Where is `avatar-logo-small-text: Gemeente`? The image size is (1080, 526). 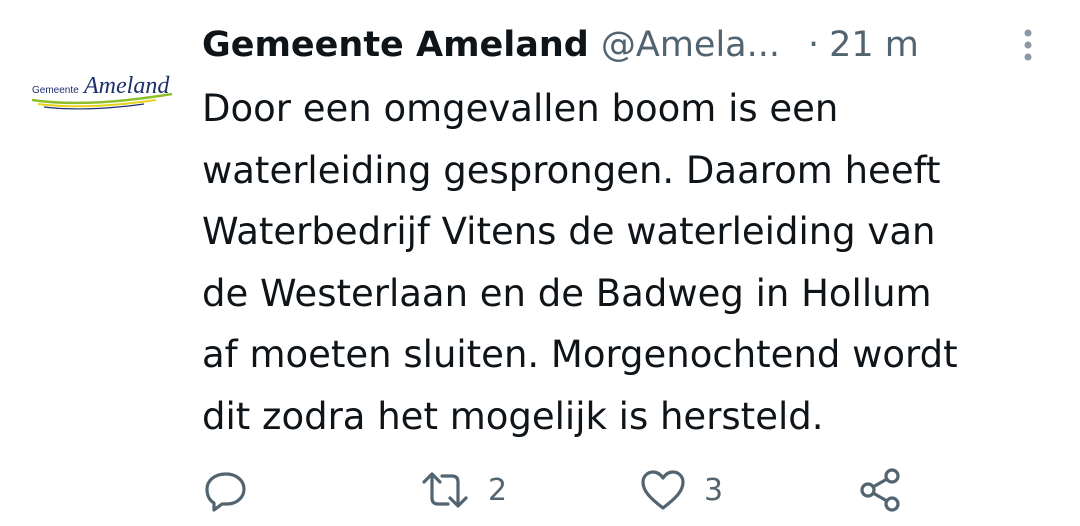 avatar-logo-small-text: Gemeente is located at coordinates (55, 90).